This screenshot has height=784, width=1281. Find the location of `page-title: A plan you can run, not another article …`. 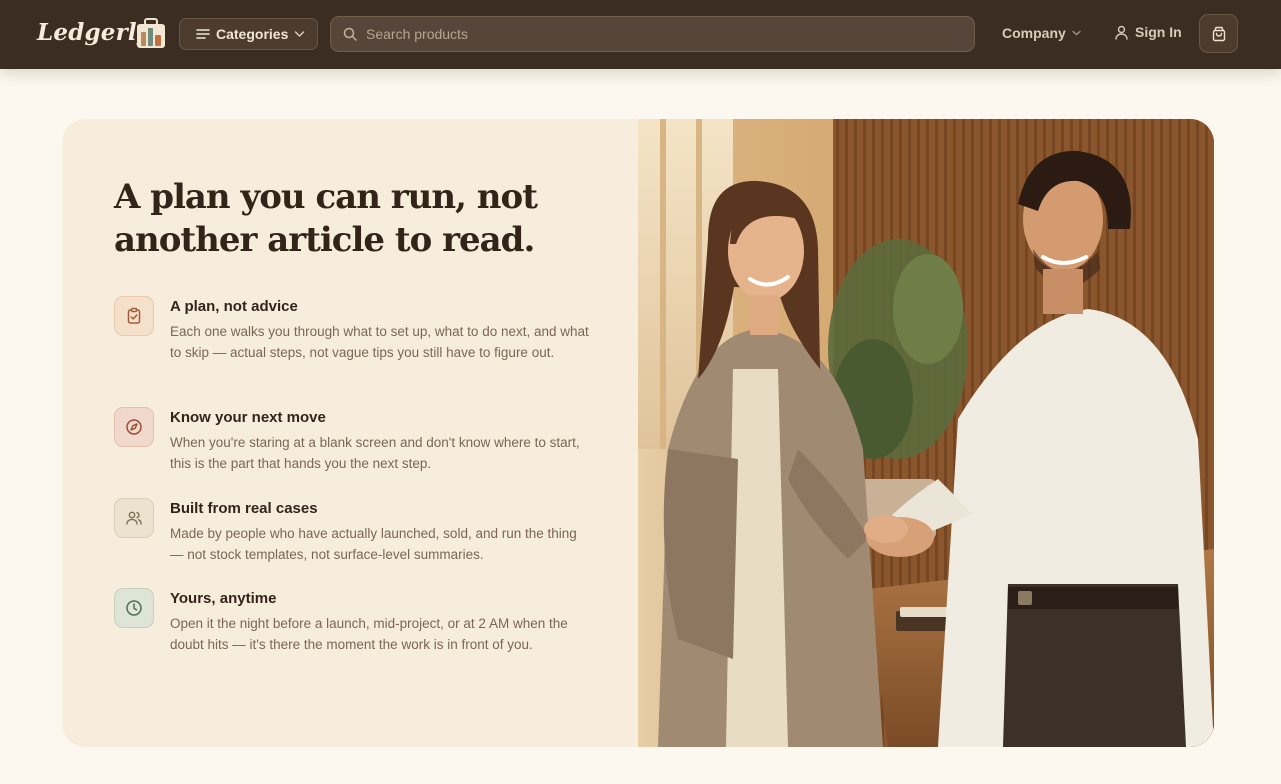

page-title: A plan you can run, not another article … is located at coordinates (349, 219).